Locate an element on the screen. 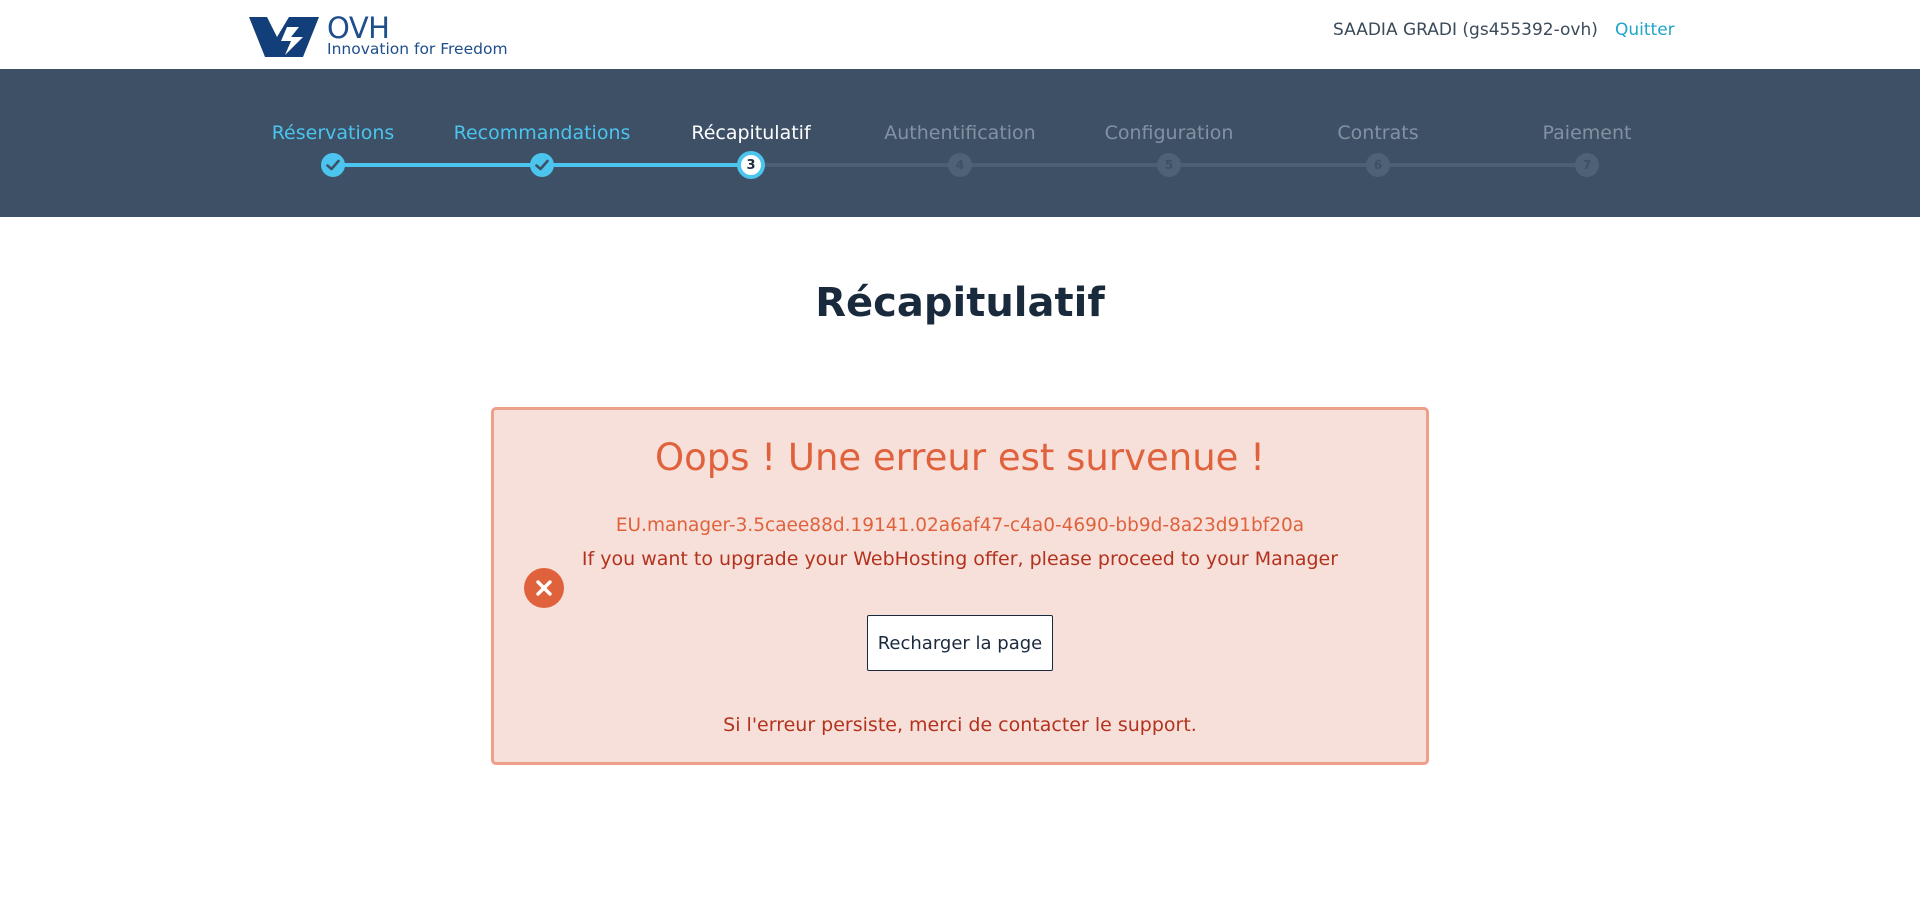  step-number-marker: 5 is located at coordinates (1169, 165).